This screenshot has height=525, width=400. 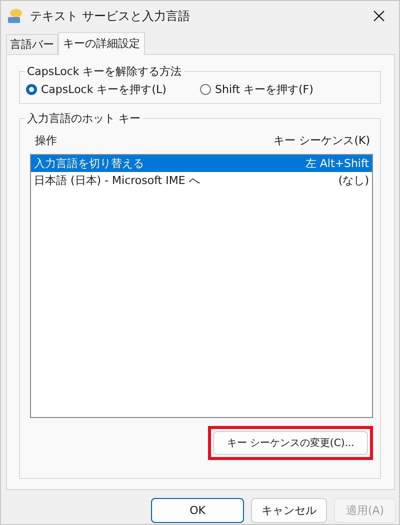 I want to click on dialog-button: キャンセル, so click(x=289, y=510).